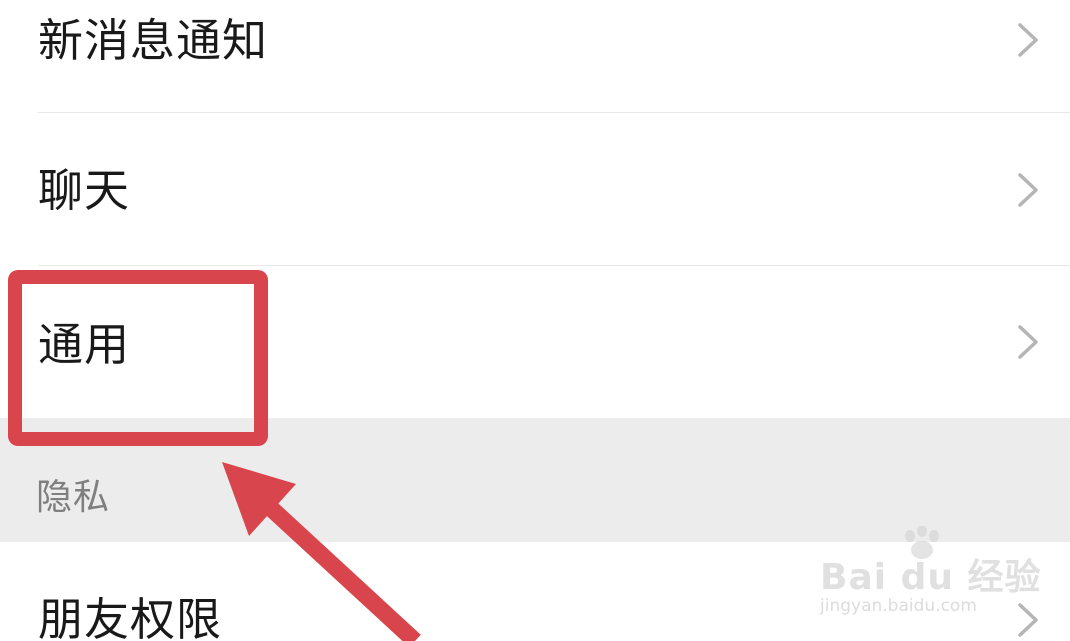 The image size is (1070, 641). What do you see at coordinates (931, 577) in the screenshot?
I see `watermark-brand: Bai du 经验` at bounding box center [931, 577].